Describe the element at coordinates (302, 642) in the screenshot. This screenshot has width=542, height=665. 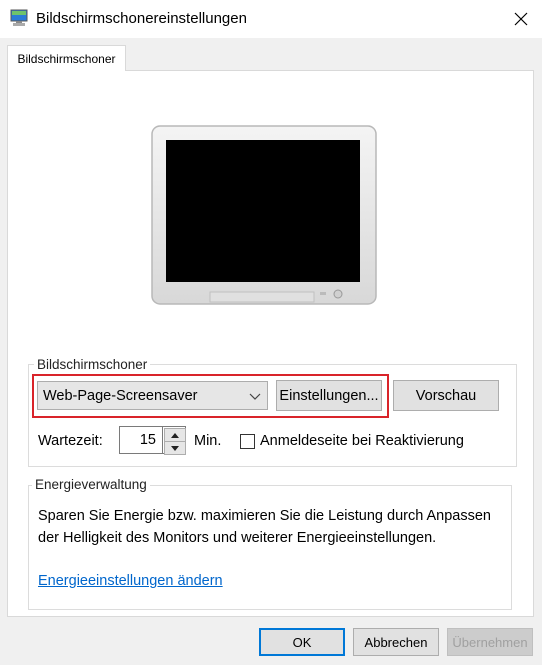
I see `ok-button: OK` at that location.